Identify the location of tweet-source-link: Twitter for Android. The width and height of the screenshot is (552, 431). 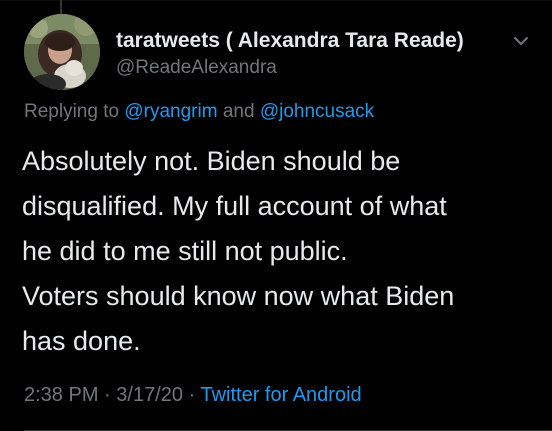
(280, 395).